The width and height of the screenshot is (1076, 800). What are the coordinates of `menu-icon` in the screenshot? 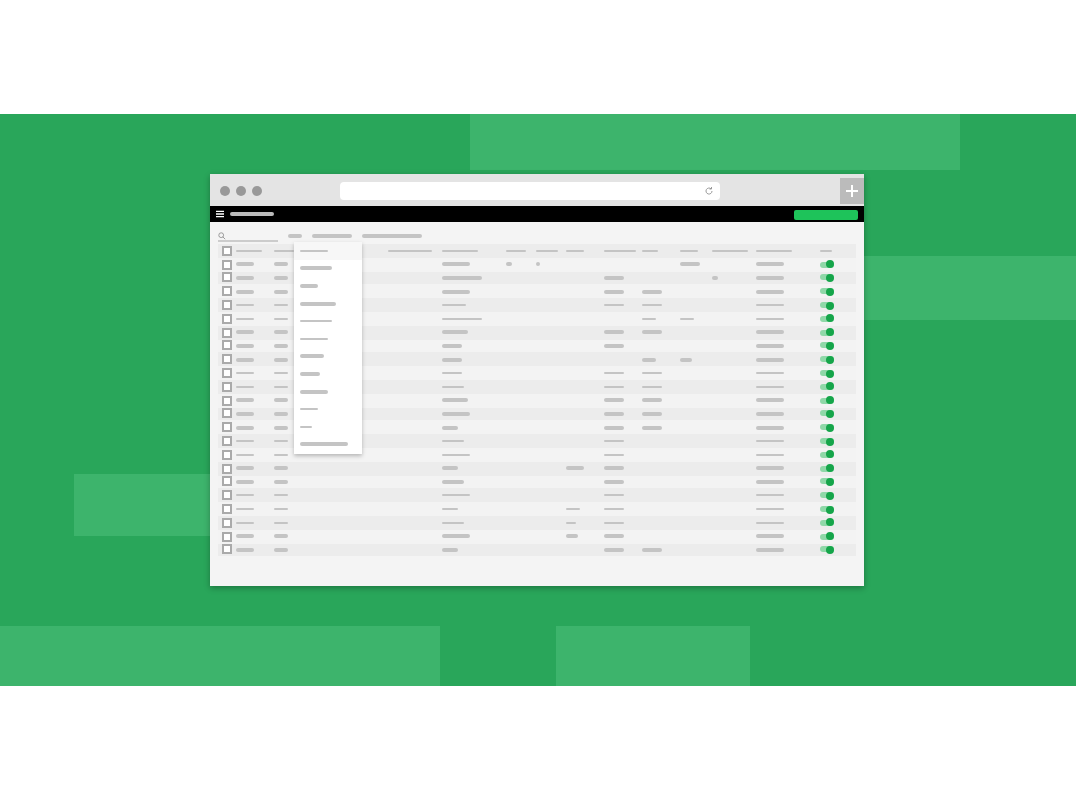 It's located at (220, 214).